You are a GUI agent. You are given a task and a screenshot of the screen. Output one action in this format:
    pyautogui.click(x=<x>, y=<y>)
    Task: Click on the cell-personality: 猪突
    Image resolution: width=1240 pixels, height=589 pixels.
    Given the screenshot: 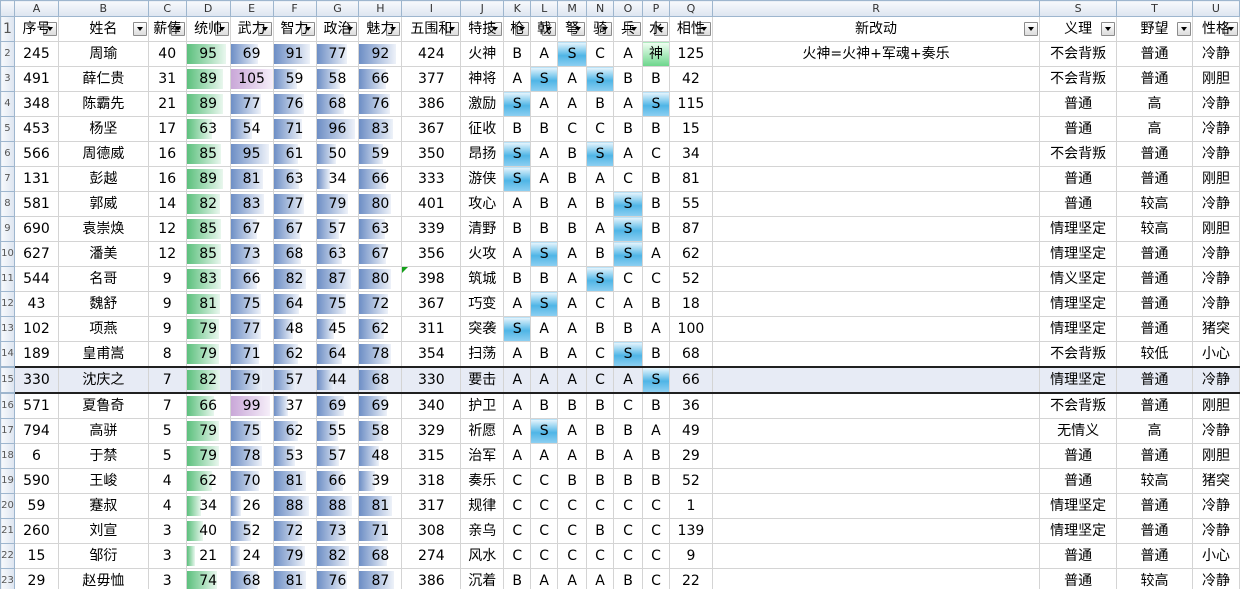 What is the action you would take?
    pyautogui.click(x=1215, y=329)
    